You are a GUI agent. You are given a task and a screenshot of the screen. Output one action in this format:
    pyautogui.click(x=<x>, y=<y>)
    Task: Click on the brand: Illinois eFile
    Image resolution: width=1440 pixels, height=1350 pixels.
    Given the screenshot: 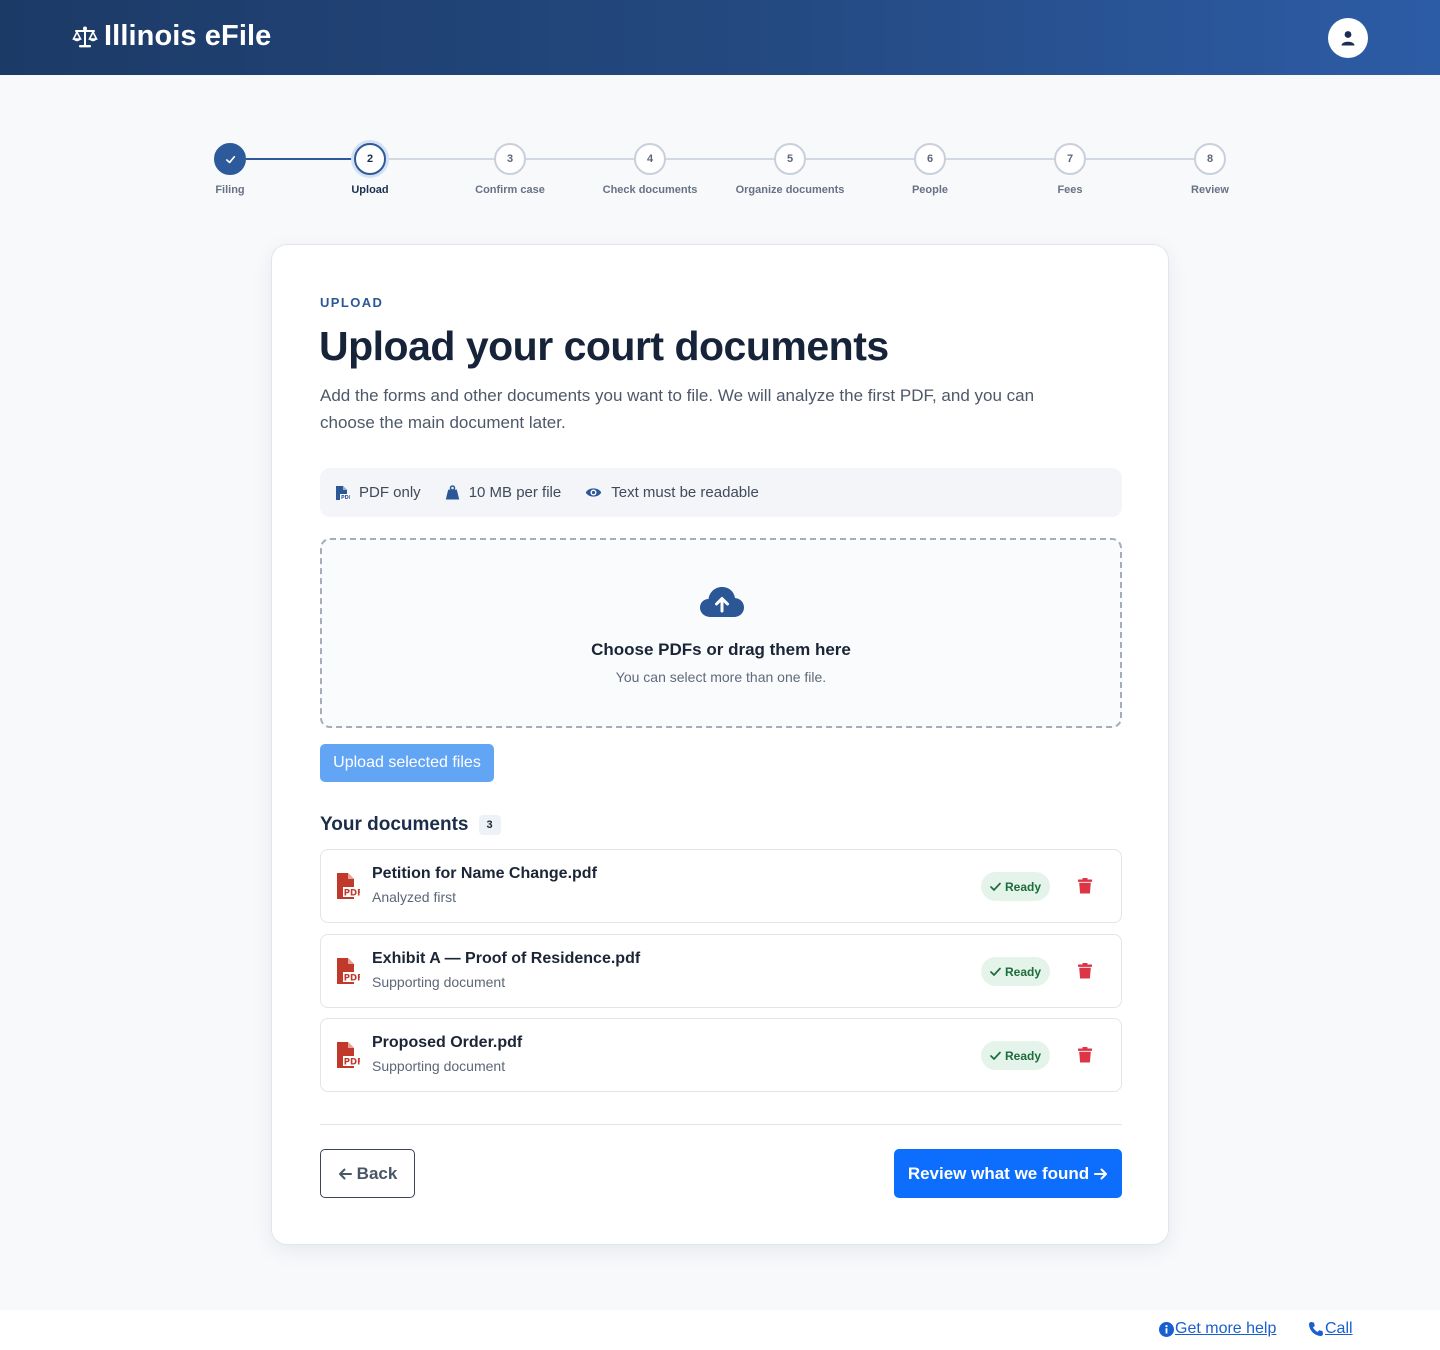 What is the action you would take?
    pyautogui.click(x=171, y=36)
    